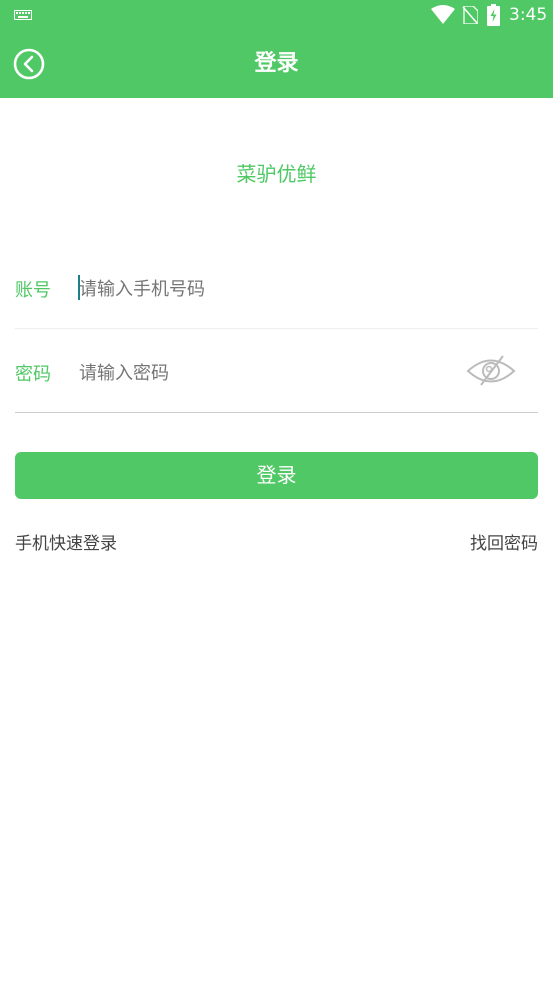 The height and width of the screenshot is (983, 553). What do you see at coordinates (33, 290) in the screenshot?
I see `account-label: 账号` at bounding box center [33, 290].